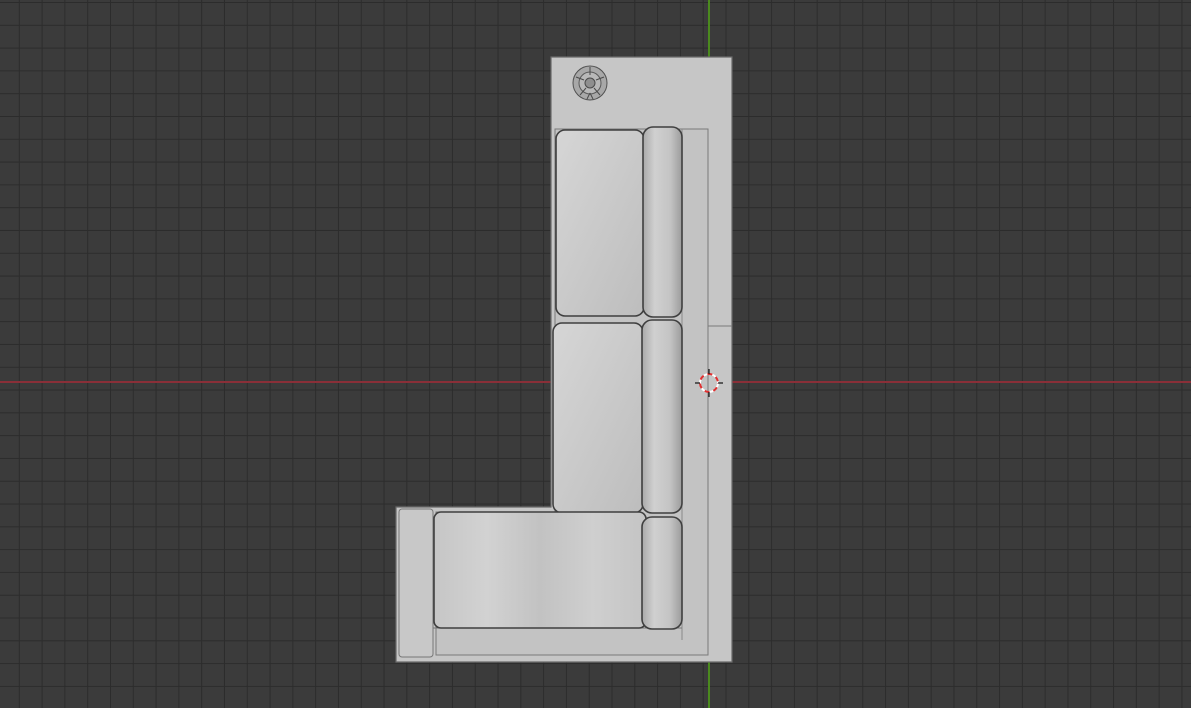 This screenshot has width=1191, height=708. I want to click on seat-cushion-chaise, so click(540, 570).